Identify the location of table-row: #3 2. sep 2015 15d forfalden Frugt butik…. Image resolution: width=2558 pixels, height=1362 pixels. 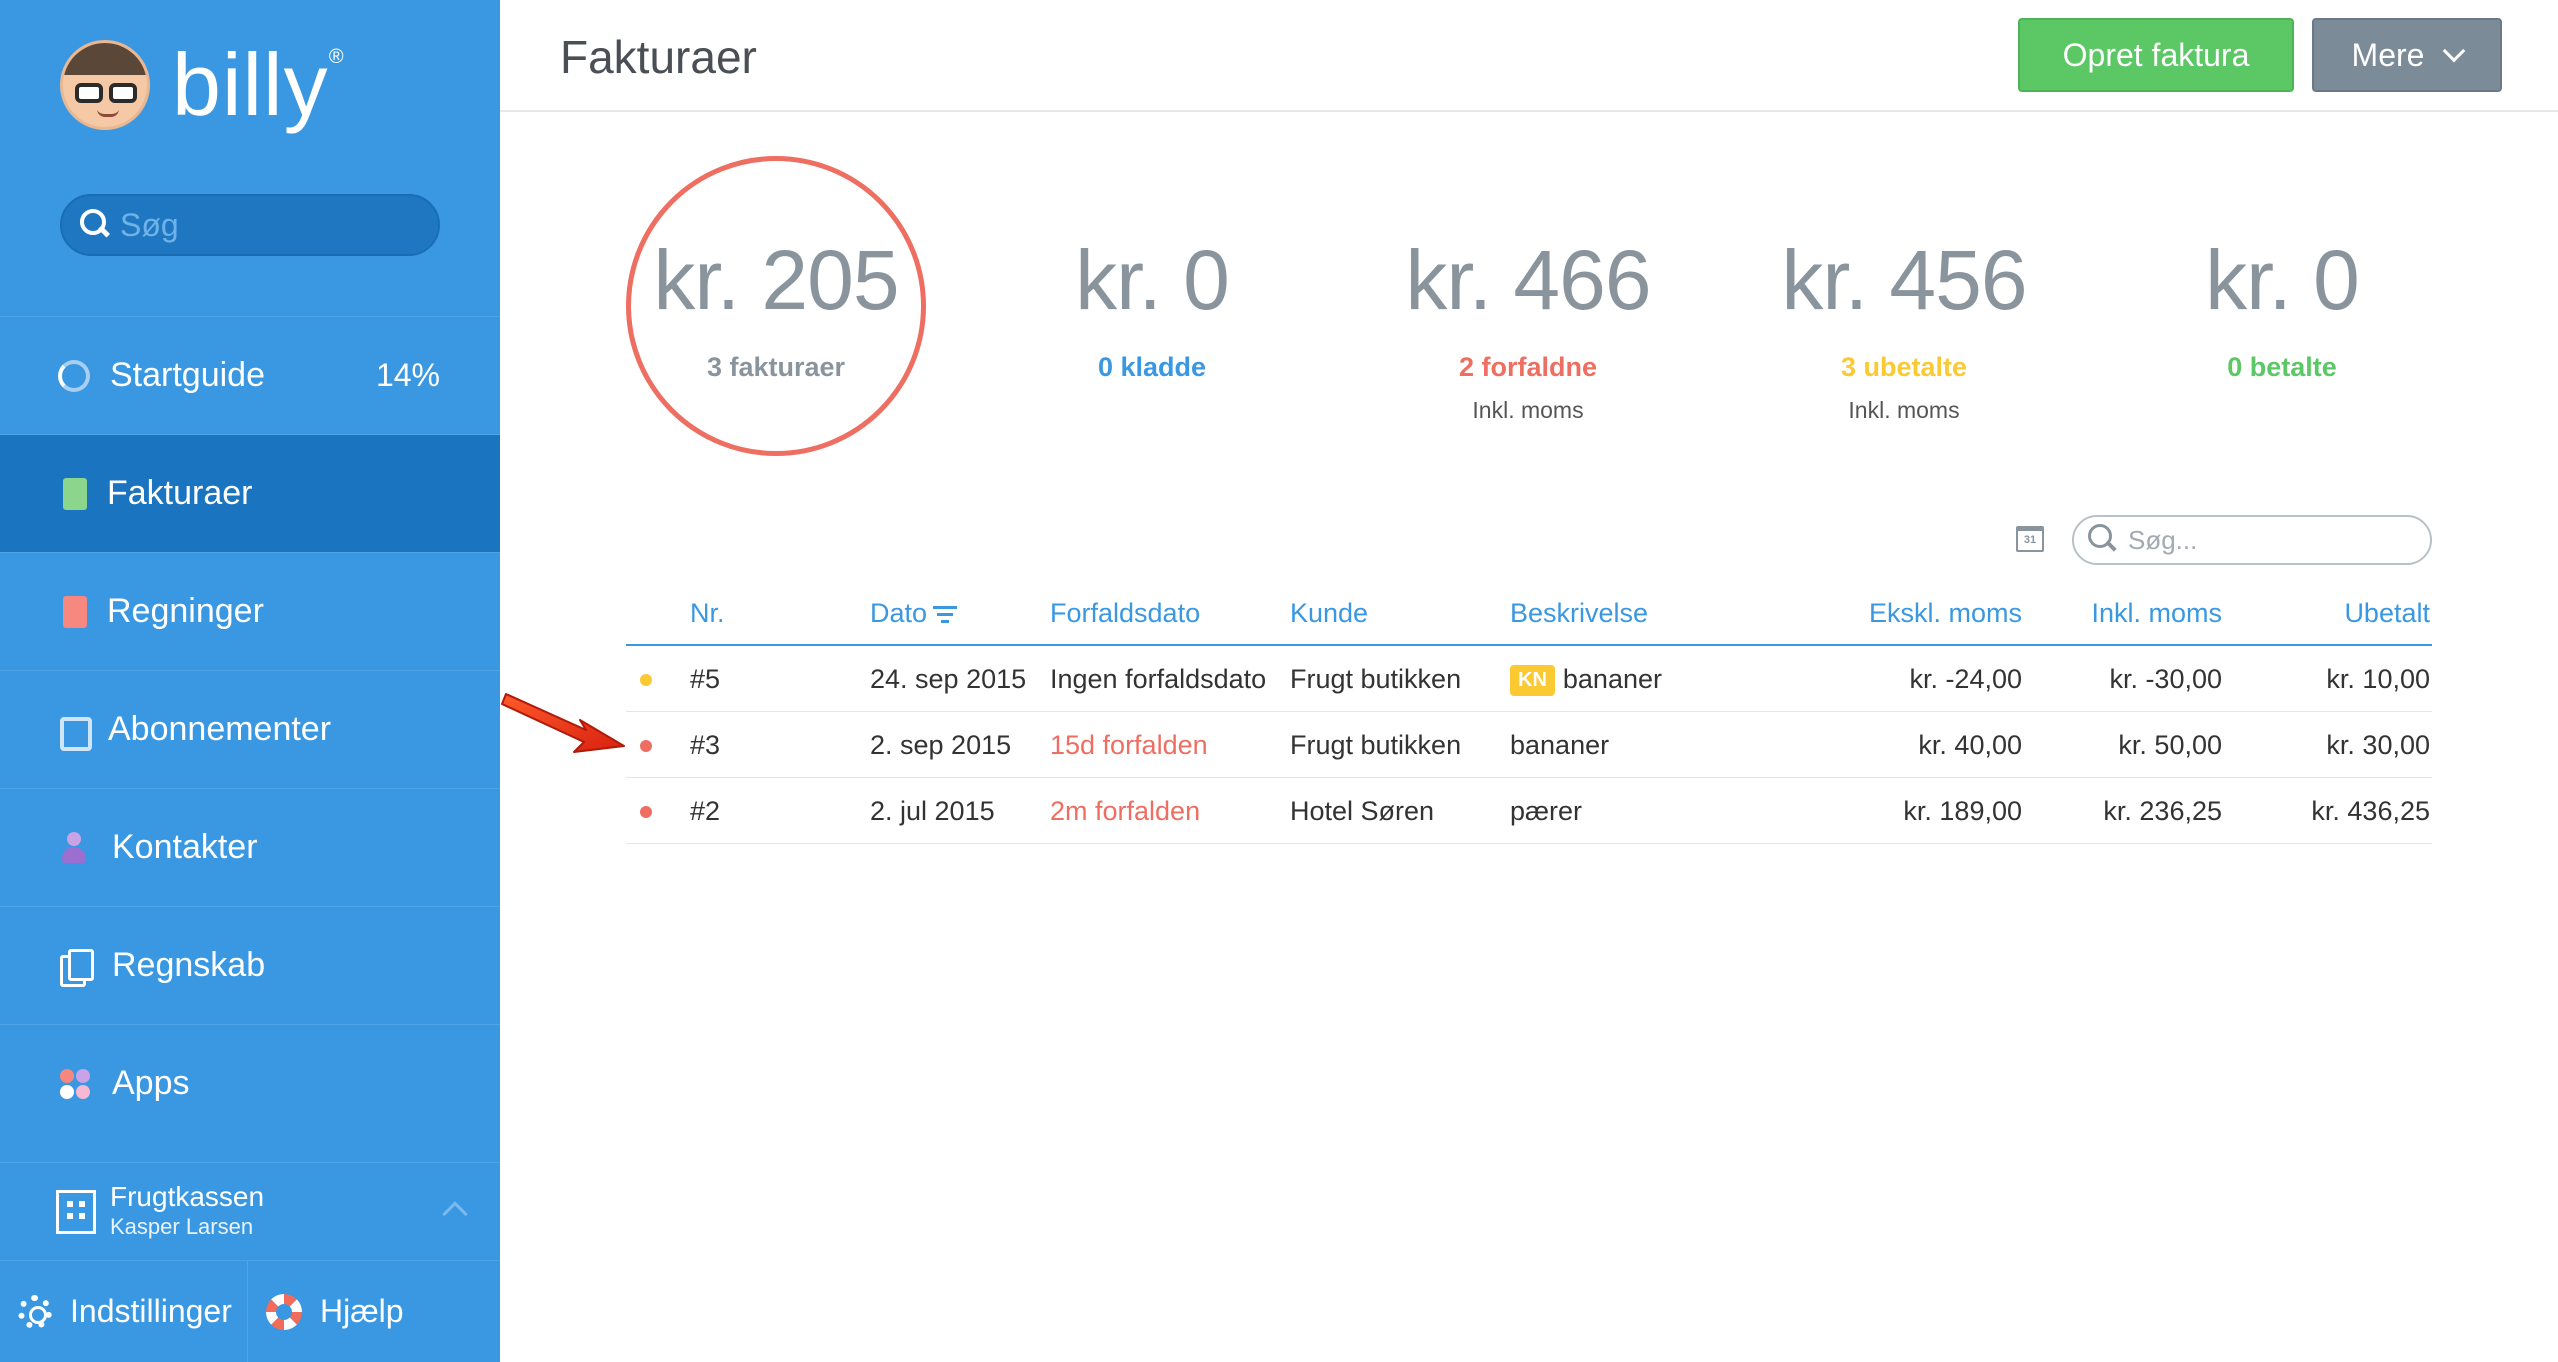
(1529, 745).